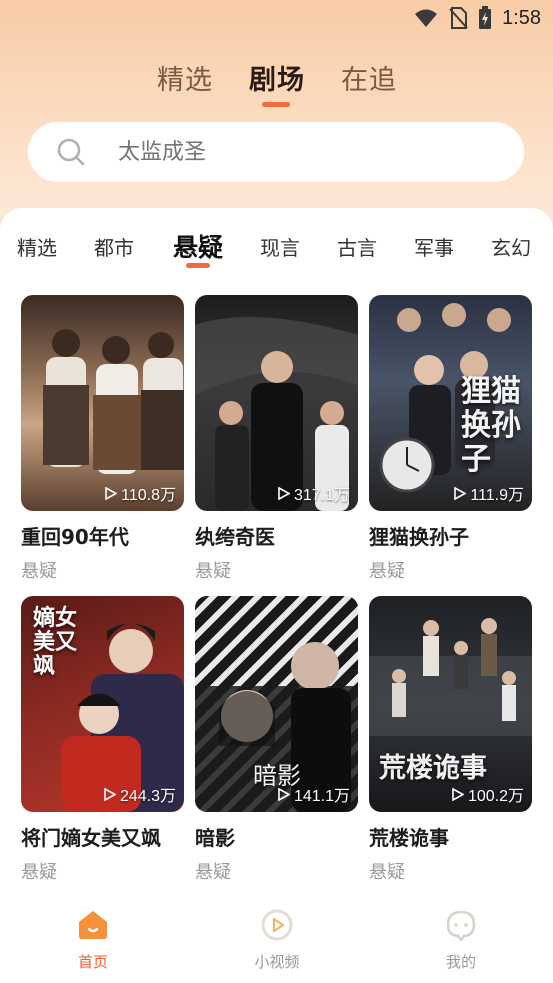 The width and height of the screenshot is (553, 983). What do you see at coordinates (450, 403) in the screenshot?
I see `drama-poster: 狸猫换孙子 111.9万` at bounding box center [450, 403].